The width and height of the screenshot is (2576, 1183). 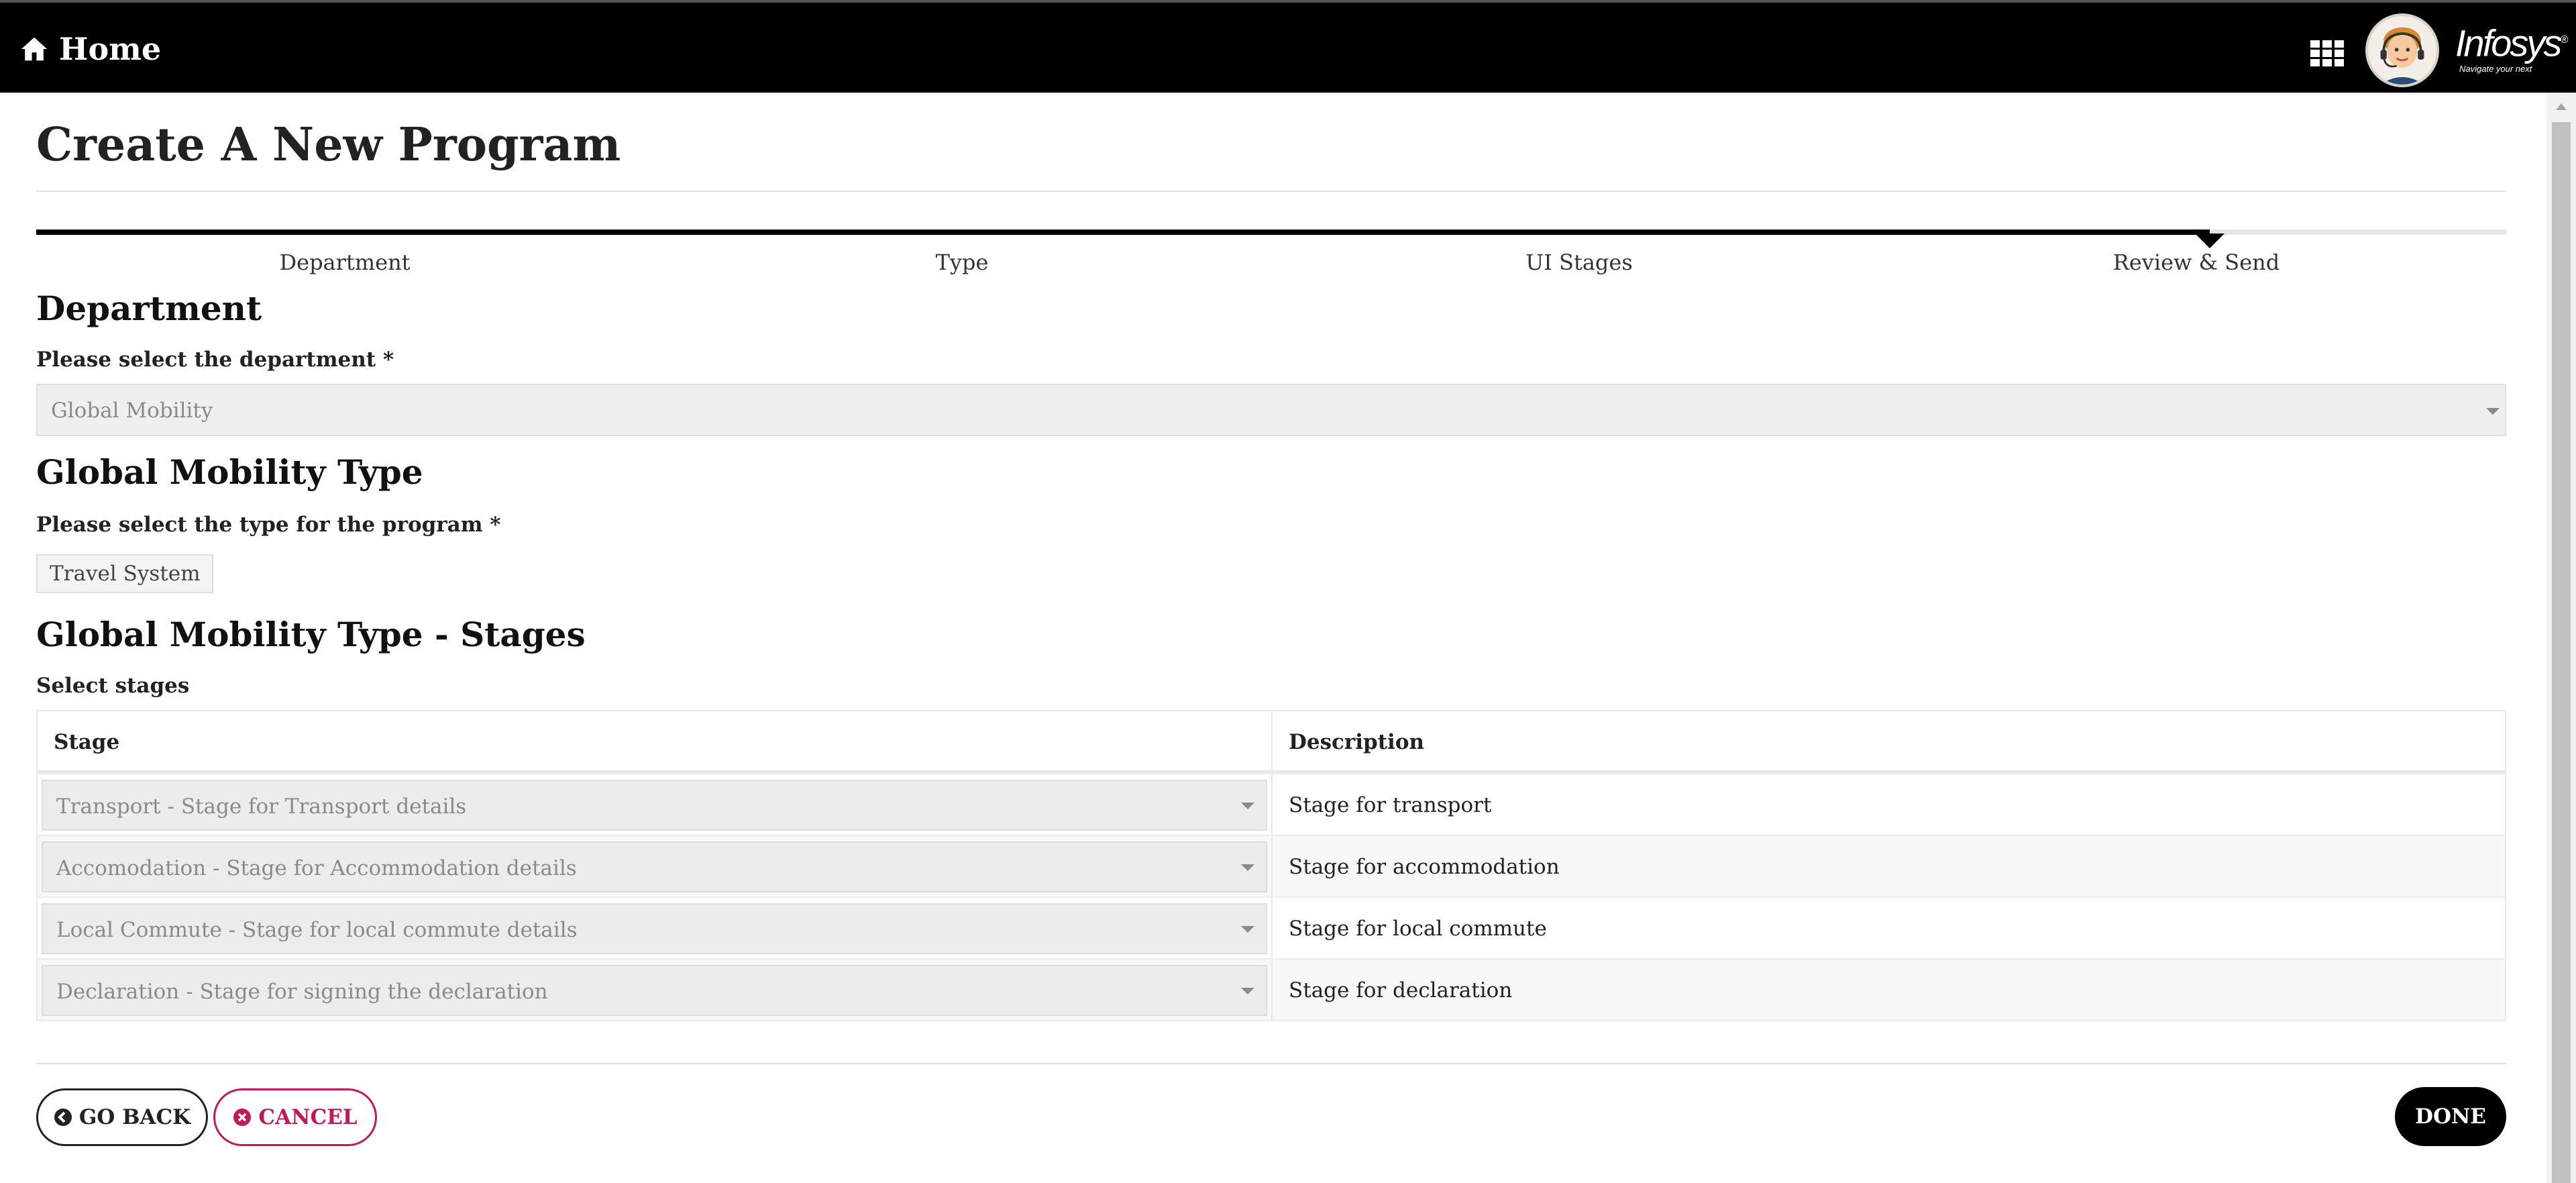 I want to click on page-scrollbar, so click(x=2561, y=638).